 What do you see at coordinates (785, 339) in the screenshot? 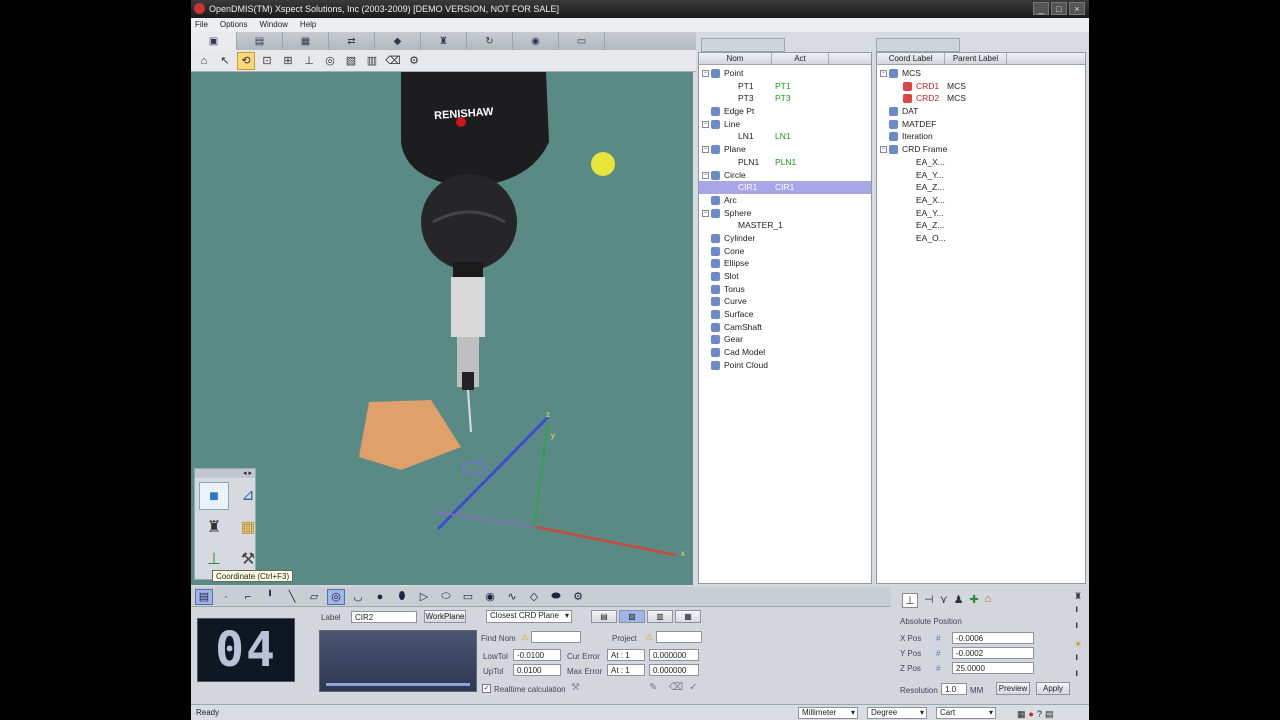
I see `feature-row: Gear` at bounding box center [785, 339].